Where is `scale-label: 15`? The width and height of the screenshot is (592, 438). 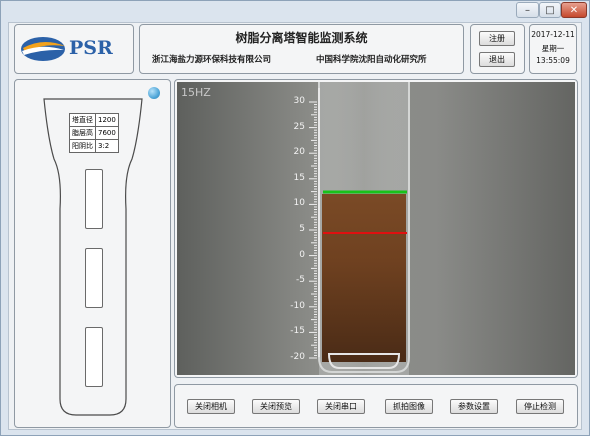
scale-label: 15 is located at coordinates (299, 177).